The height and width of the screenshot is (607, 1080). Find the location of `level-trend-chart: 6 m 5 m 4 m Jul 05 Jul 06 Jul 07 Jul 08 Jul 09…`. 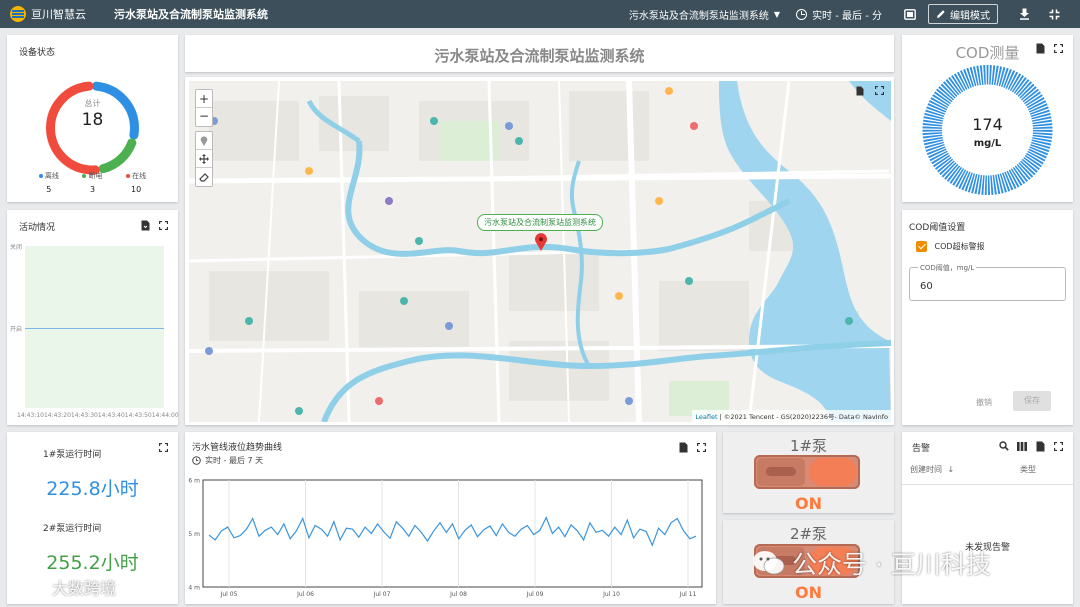

level-trend-chart: 6 m 5 m 4 m Jul 05 Jul 06 Jul 07 Jul 08 Jul 09… is located at coordinates (445, 538).